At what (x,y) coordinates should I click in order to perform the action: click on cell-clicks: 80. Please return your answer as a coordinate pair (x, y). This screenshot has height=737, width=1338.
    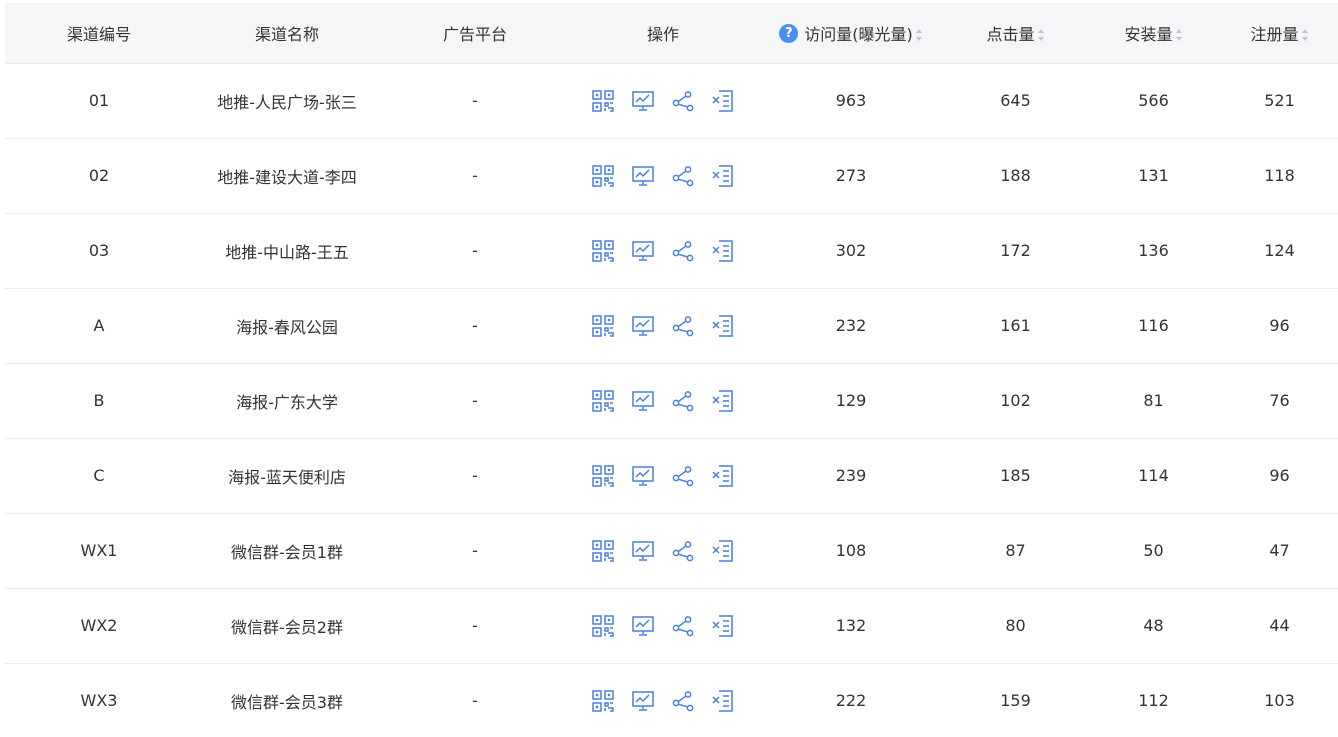
    Looking at the image, I should click on (1015, 625).